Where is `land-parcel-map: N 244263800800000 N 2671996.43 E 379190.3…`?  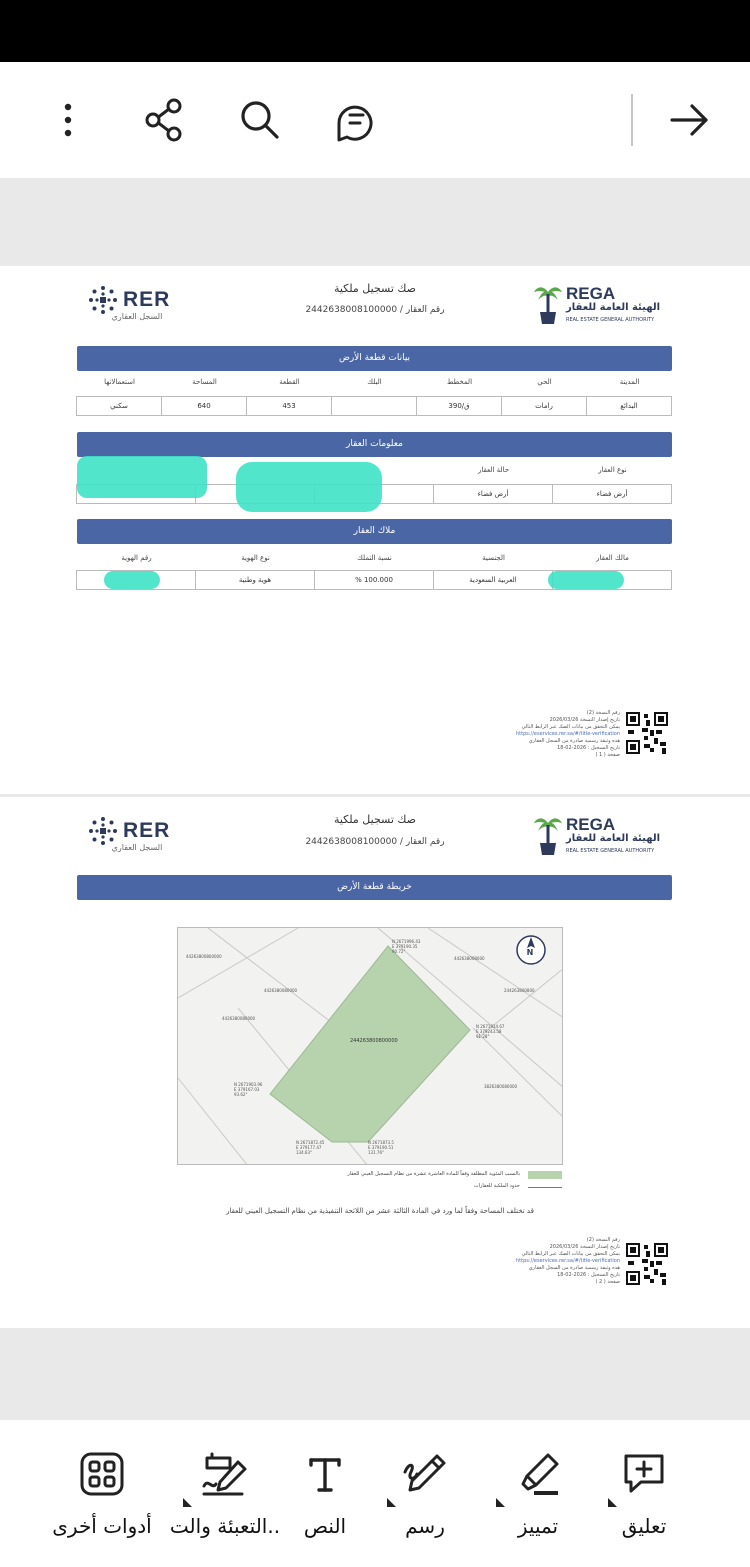 land-parcel-map: N 244263800800000 N 2671996.43 E 379190.3… is located at coordinates (370, 1046).